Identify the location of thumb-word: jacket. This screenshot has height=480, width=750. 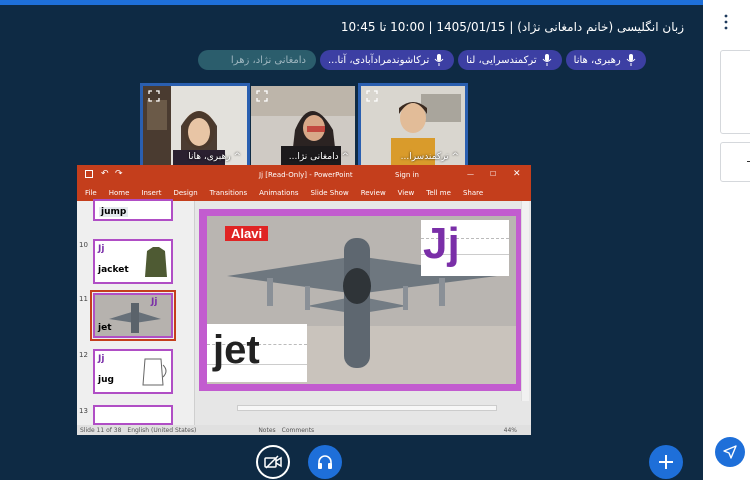
(113, 270).